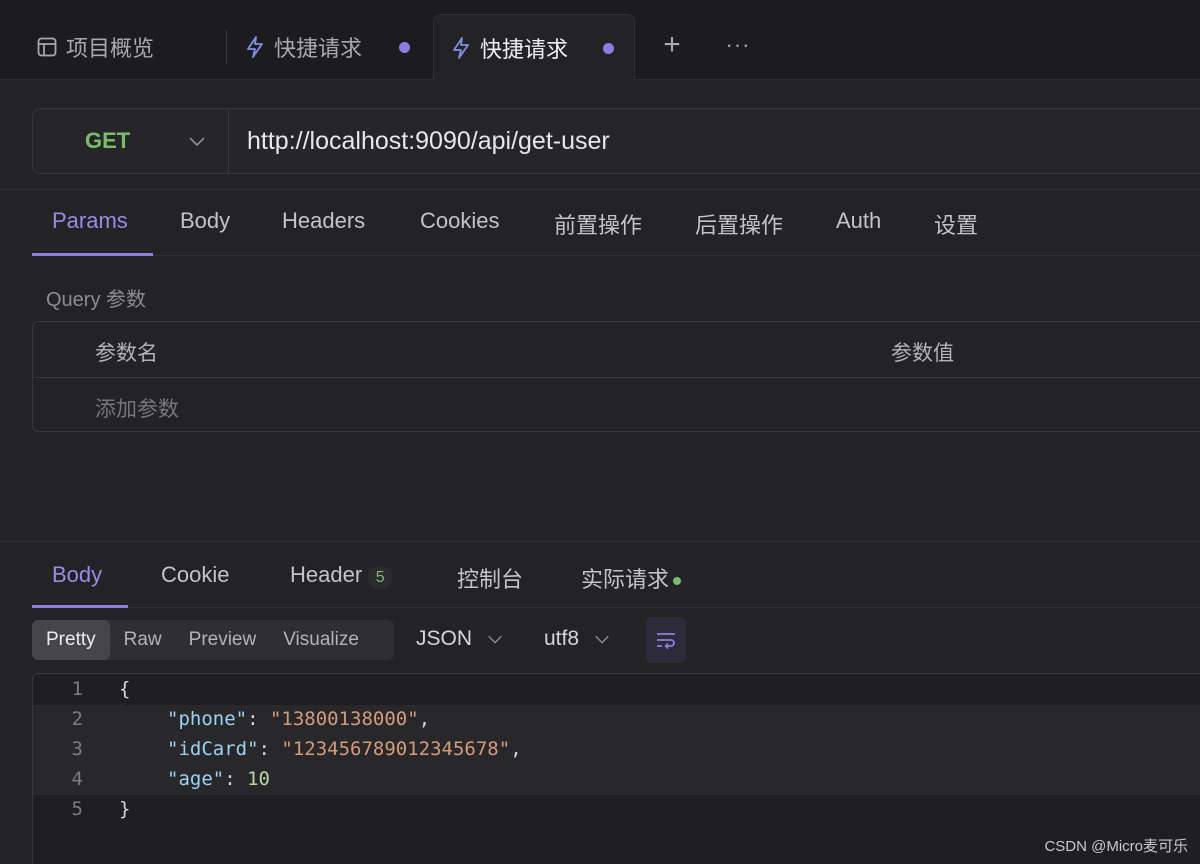 The image size is (1200, 864). What do you see at coordinates (226, 47) in the screenshot?
I see `tab-separator` at bounding box center [226, 47].